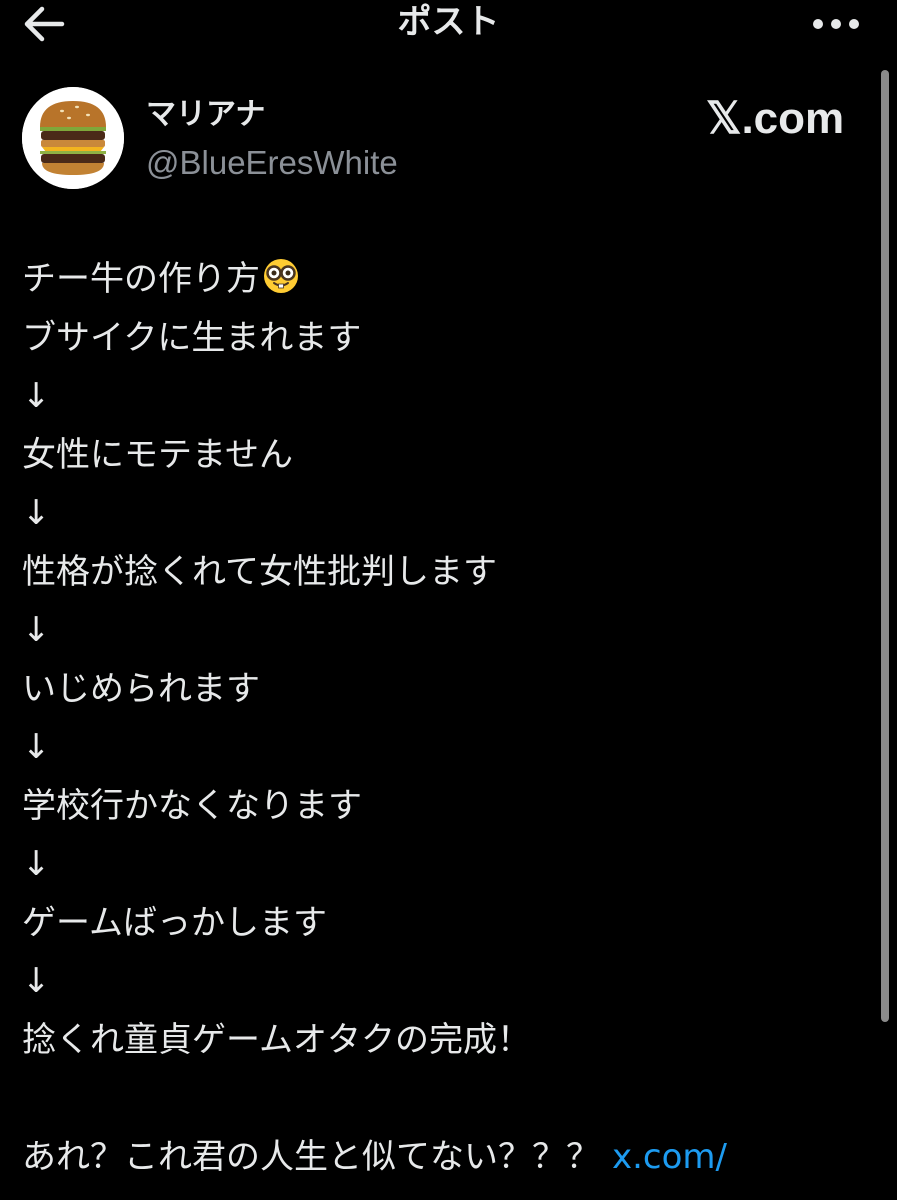  I want to click on post-line: 捻くれ童貞ゲームオタクの完成！, so click(276, 1039).